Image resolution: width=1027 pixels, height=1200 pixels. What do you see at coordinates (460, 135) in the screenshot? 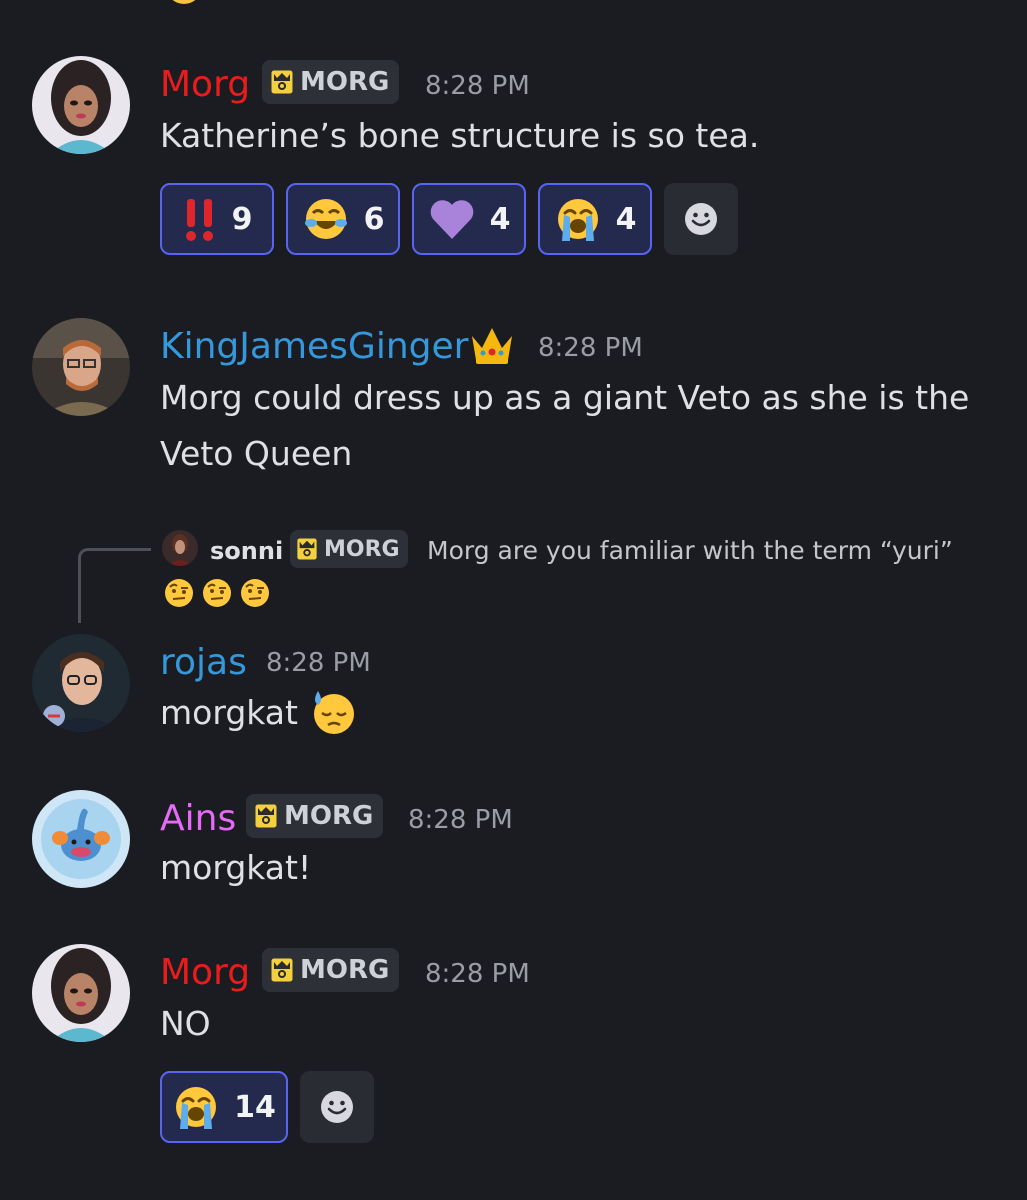
I see `message-text: Katherine’s bone structure is so tea.` at bounding box center [460, 135].